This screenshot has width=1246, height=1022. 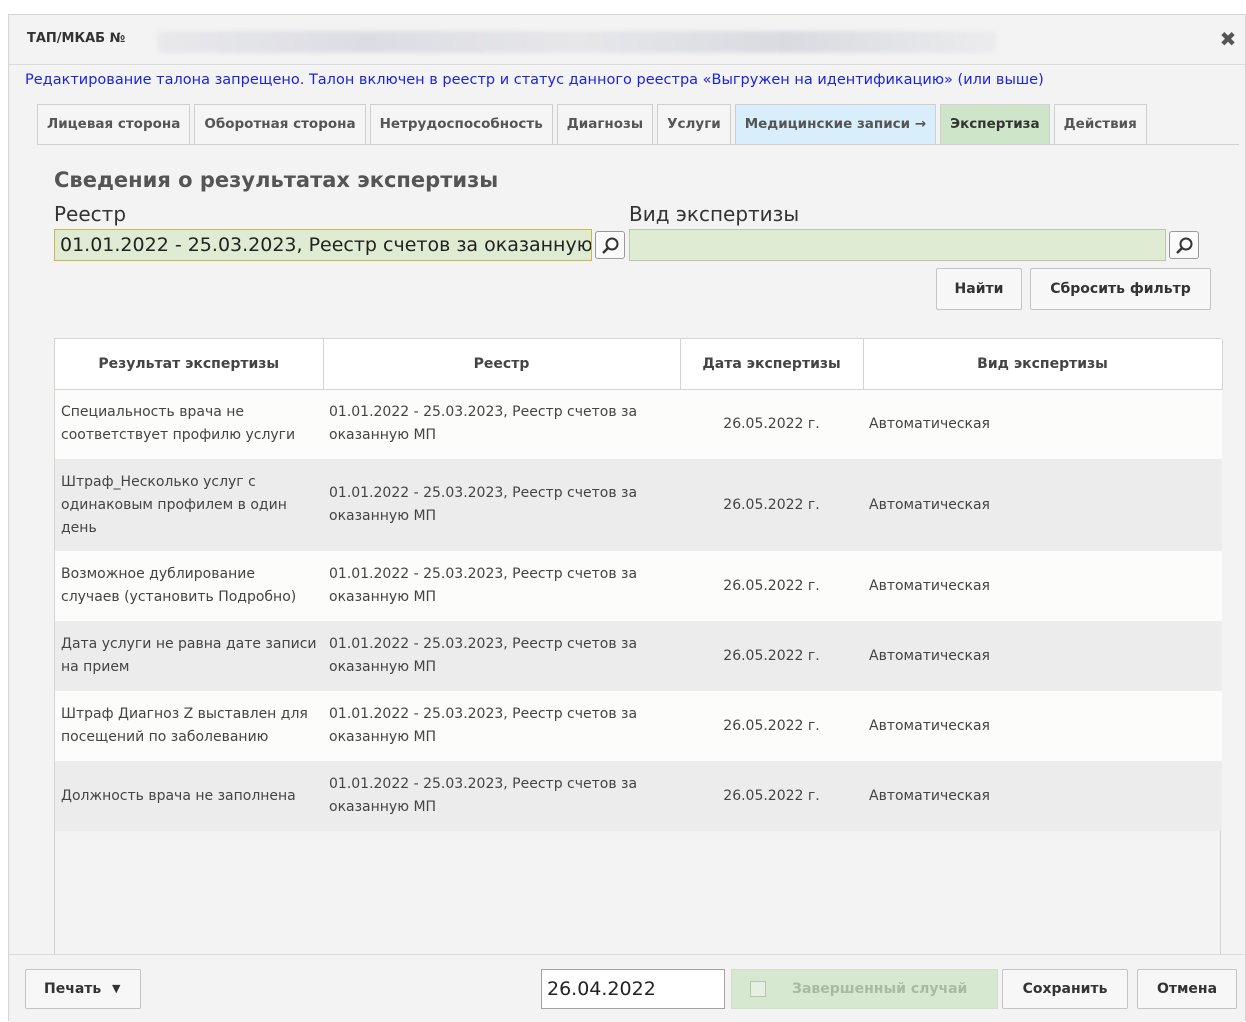 What do you see at coordinates (979, 289) in the screenshot?
I see `find-button: Найти` at bounding box center [979, 289].